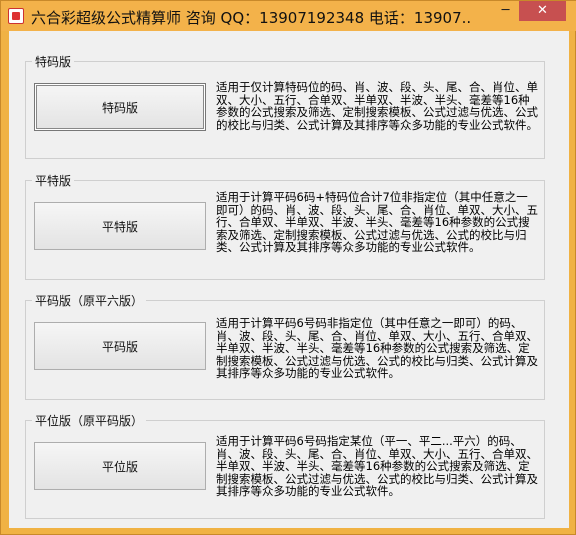 The height and width of the screenshot is (535, 576). I want to click on close-button: ✕, so click(542, 11).